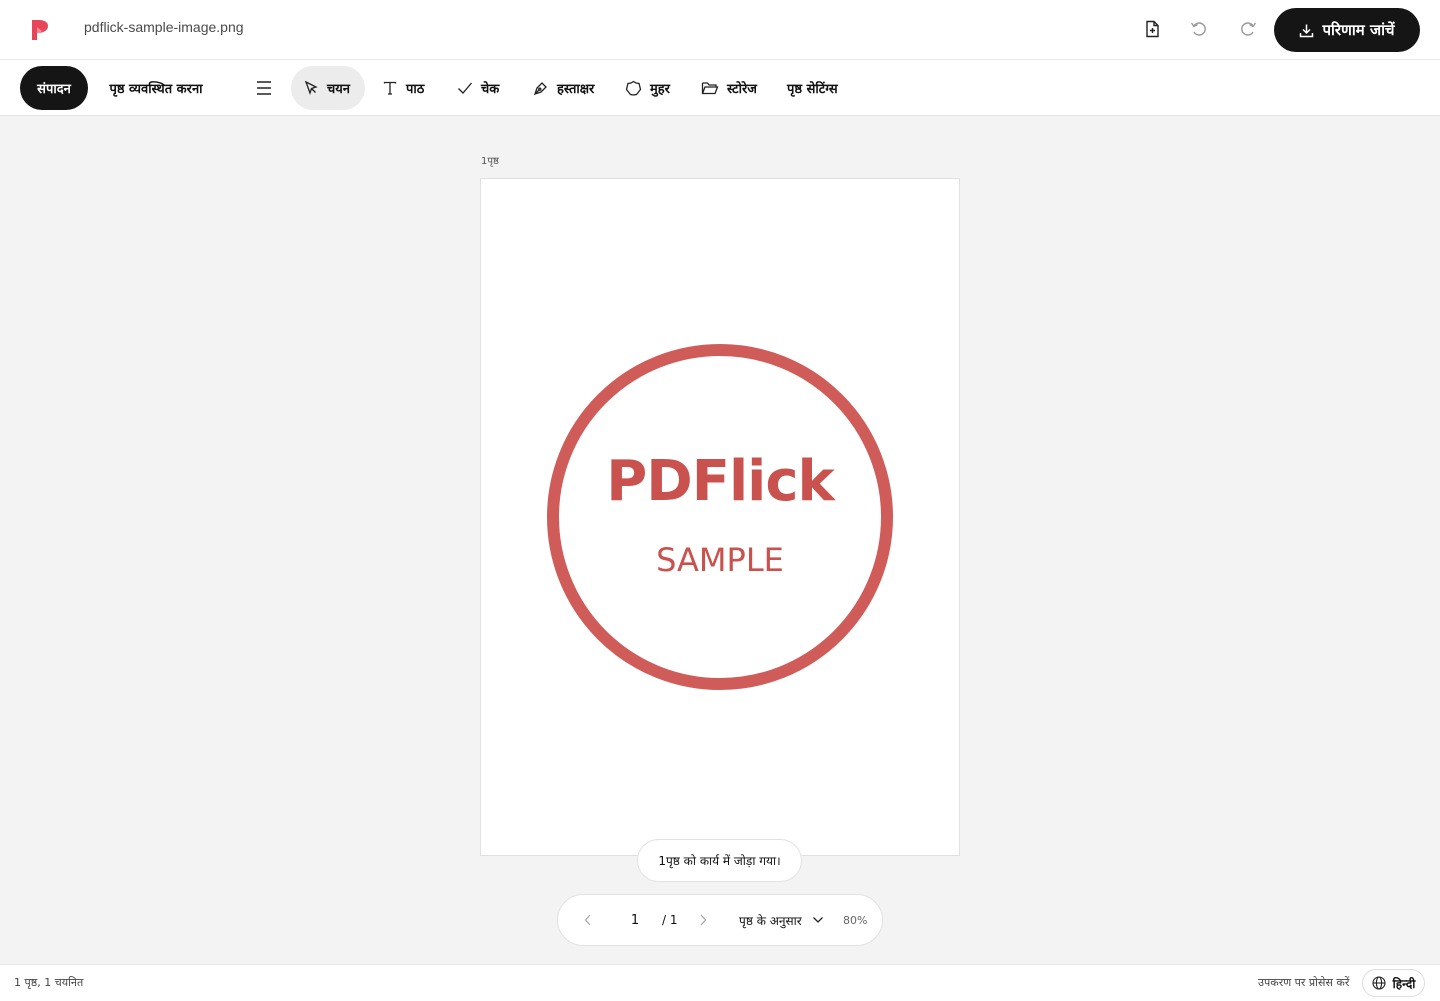  What do you see at coordinates (817, 920) in the screenshot?
I see `chevron-down-icon` at bounding box center [817, 920].